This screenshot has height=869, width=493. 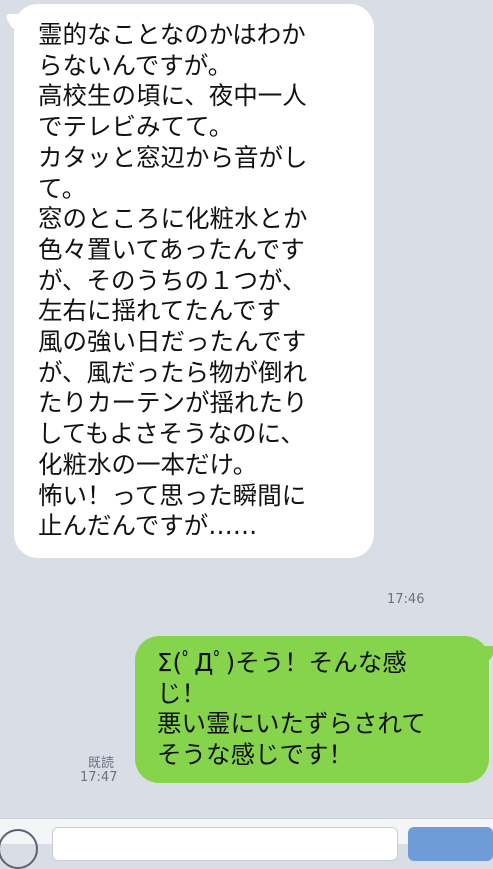 I want to click on outgoing-message-bubble: Σ(ﾟДﾟ)そう！そんな感 じ！ 悪い霊にいたずらされて そうな感じです！, so click(x=312, y=709).